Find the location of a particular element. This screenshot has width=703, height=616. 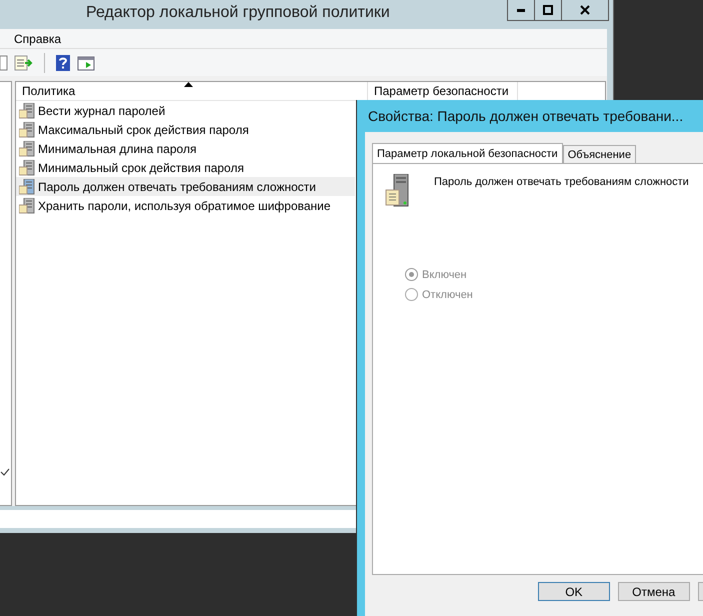

export-list-icon is located at coordinates (24, 63).